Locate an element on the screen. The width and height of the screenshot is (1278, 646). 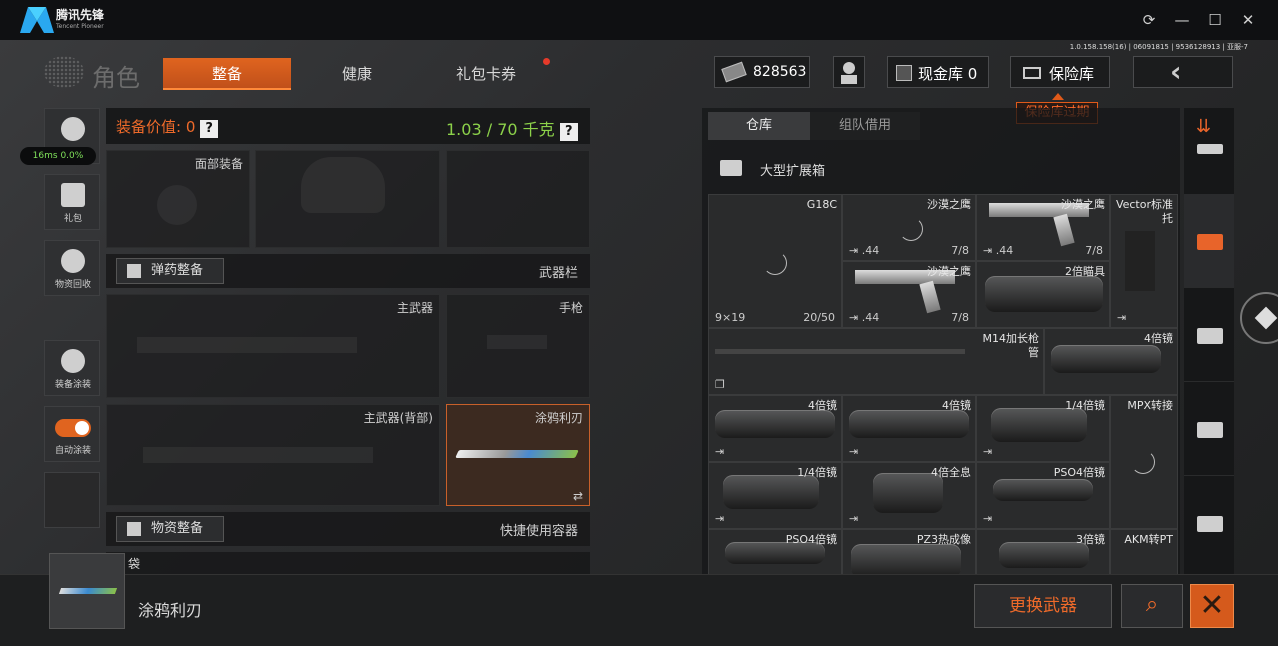
minimize-icon: — is located at coordinates (1182, 20).